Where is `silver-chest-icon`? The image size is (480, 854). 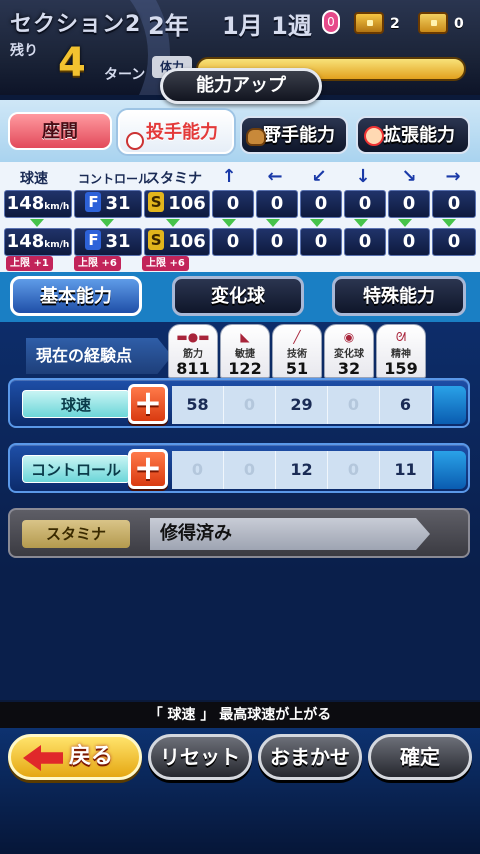 silver-chest-icon is located at coordinates (433, 23).